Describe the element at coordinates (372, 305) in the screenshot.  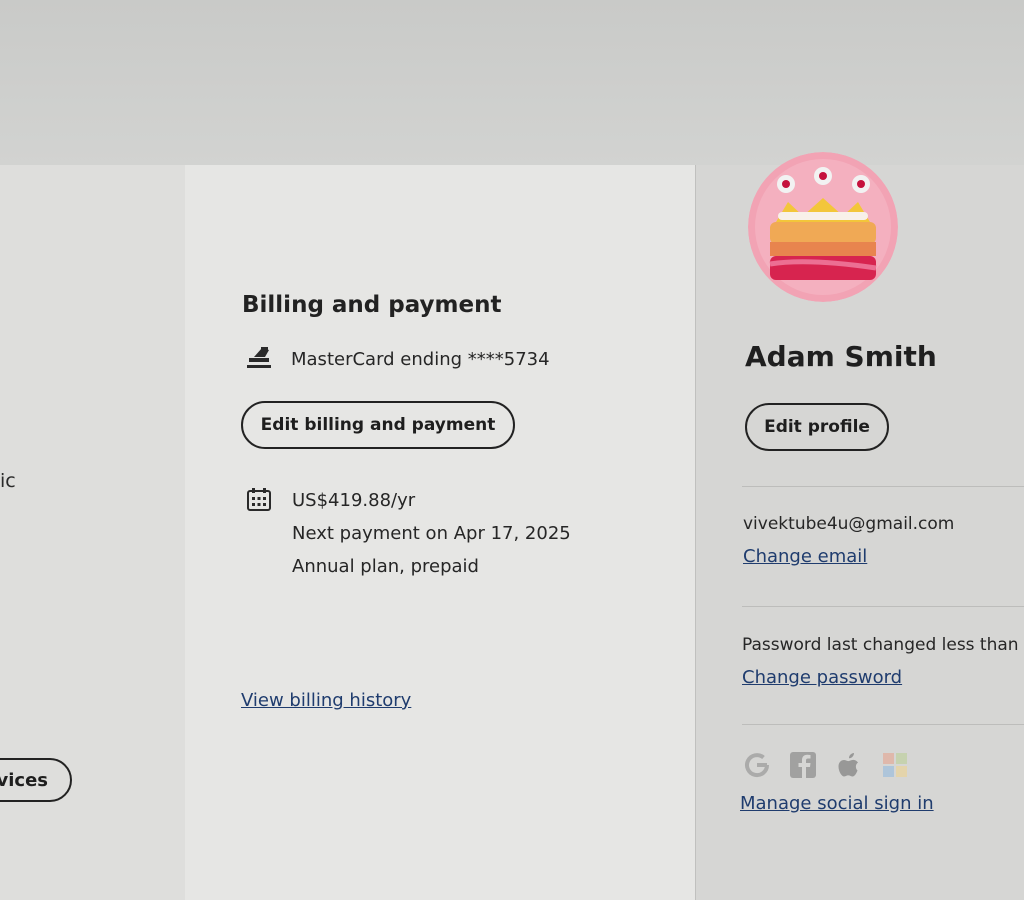
I see `billing-title: Billing and payment` at that location.